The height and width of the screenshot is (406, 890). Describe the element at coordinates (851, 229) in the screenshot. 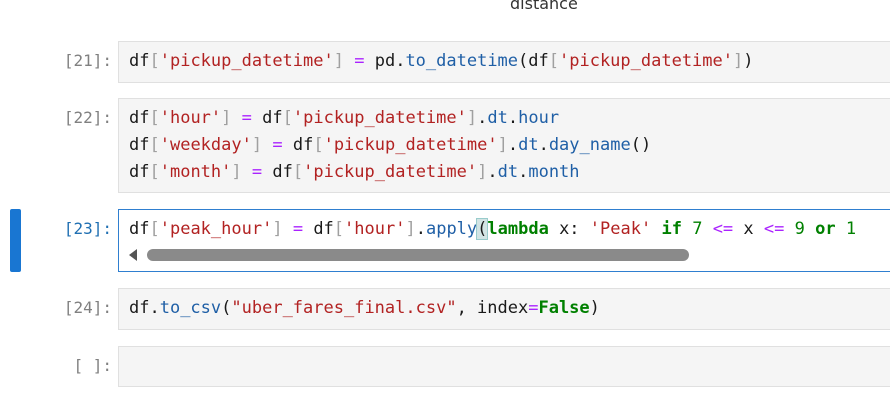

I see `number-token: 1` at that location.